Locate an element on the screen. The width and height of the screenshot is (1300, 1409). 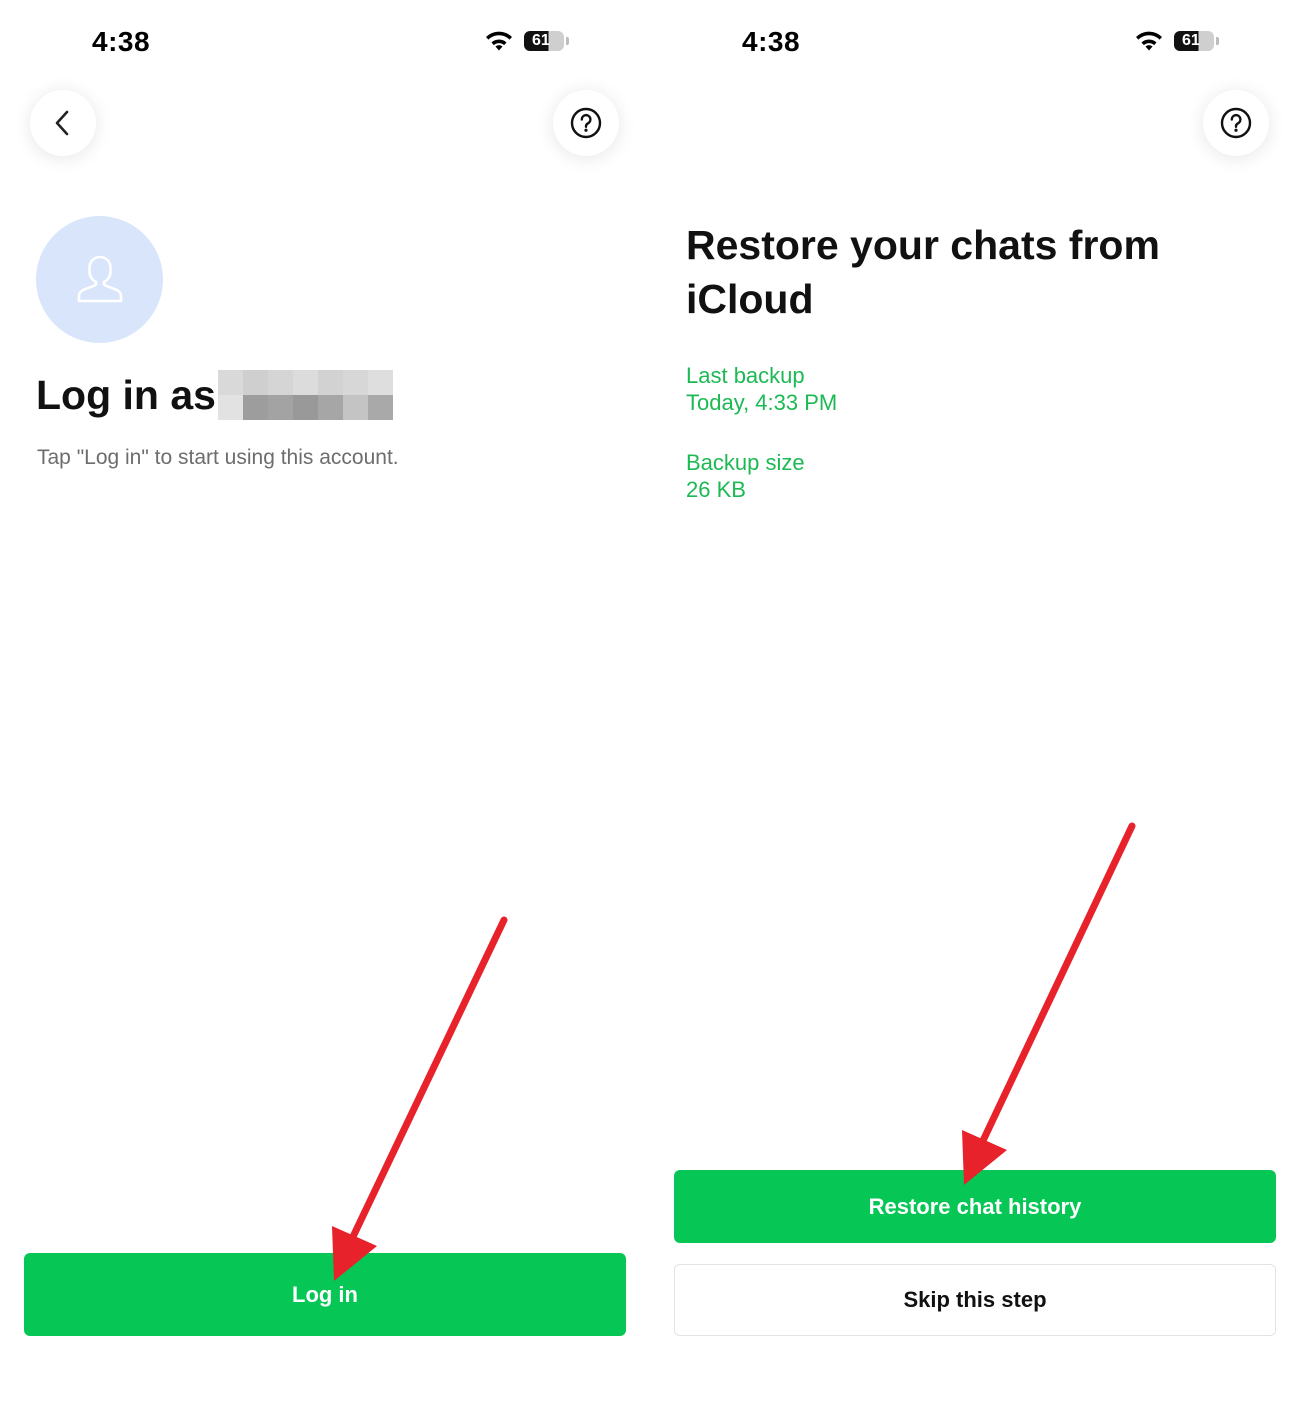
backup-size-value: 26 KB is located at coordinates (716, 489).